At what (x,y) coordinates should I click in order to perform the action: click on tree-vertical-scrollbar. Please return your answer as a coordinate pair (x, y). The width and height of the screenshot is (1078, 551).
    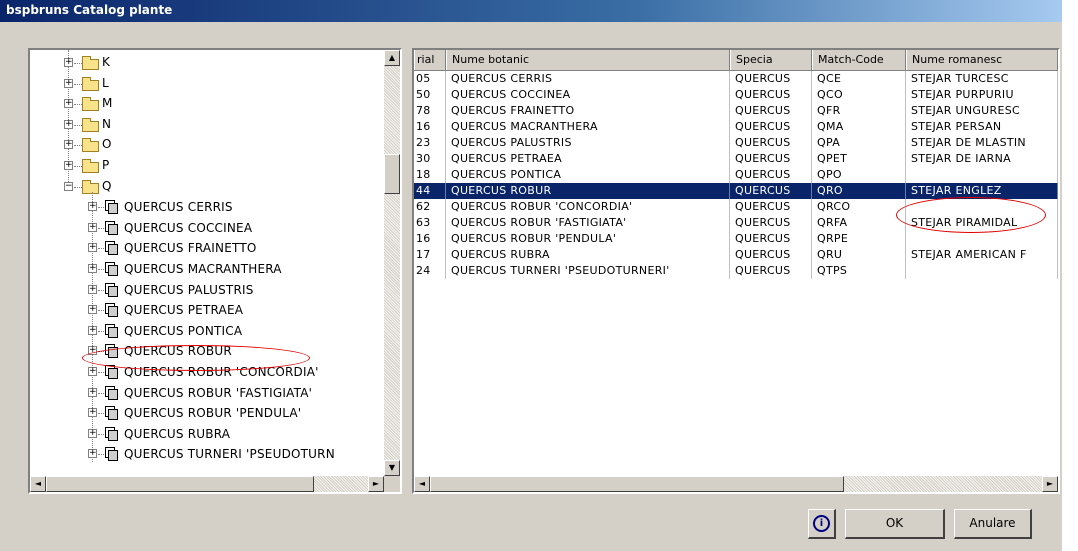
    Looking at the image, I should click on (392, 263).